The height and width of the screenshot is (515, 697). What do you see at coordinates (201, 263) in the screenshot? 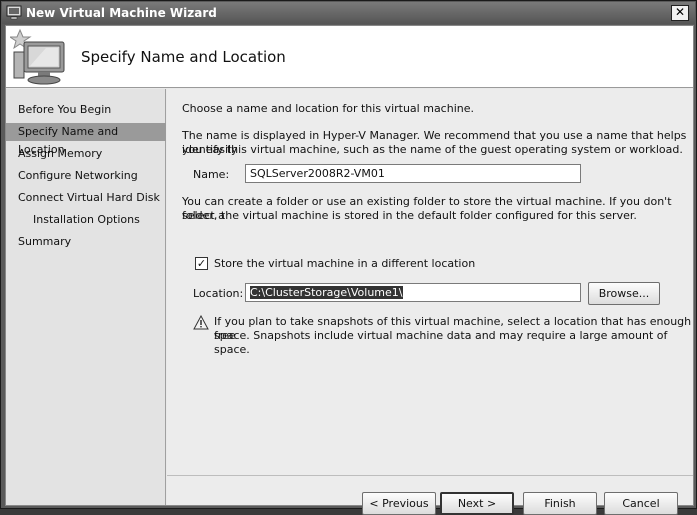
I see `store-different-location-checkbox: ✓` at bounding box center [201, 263].